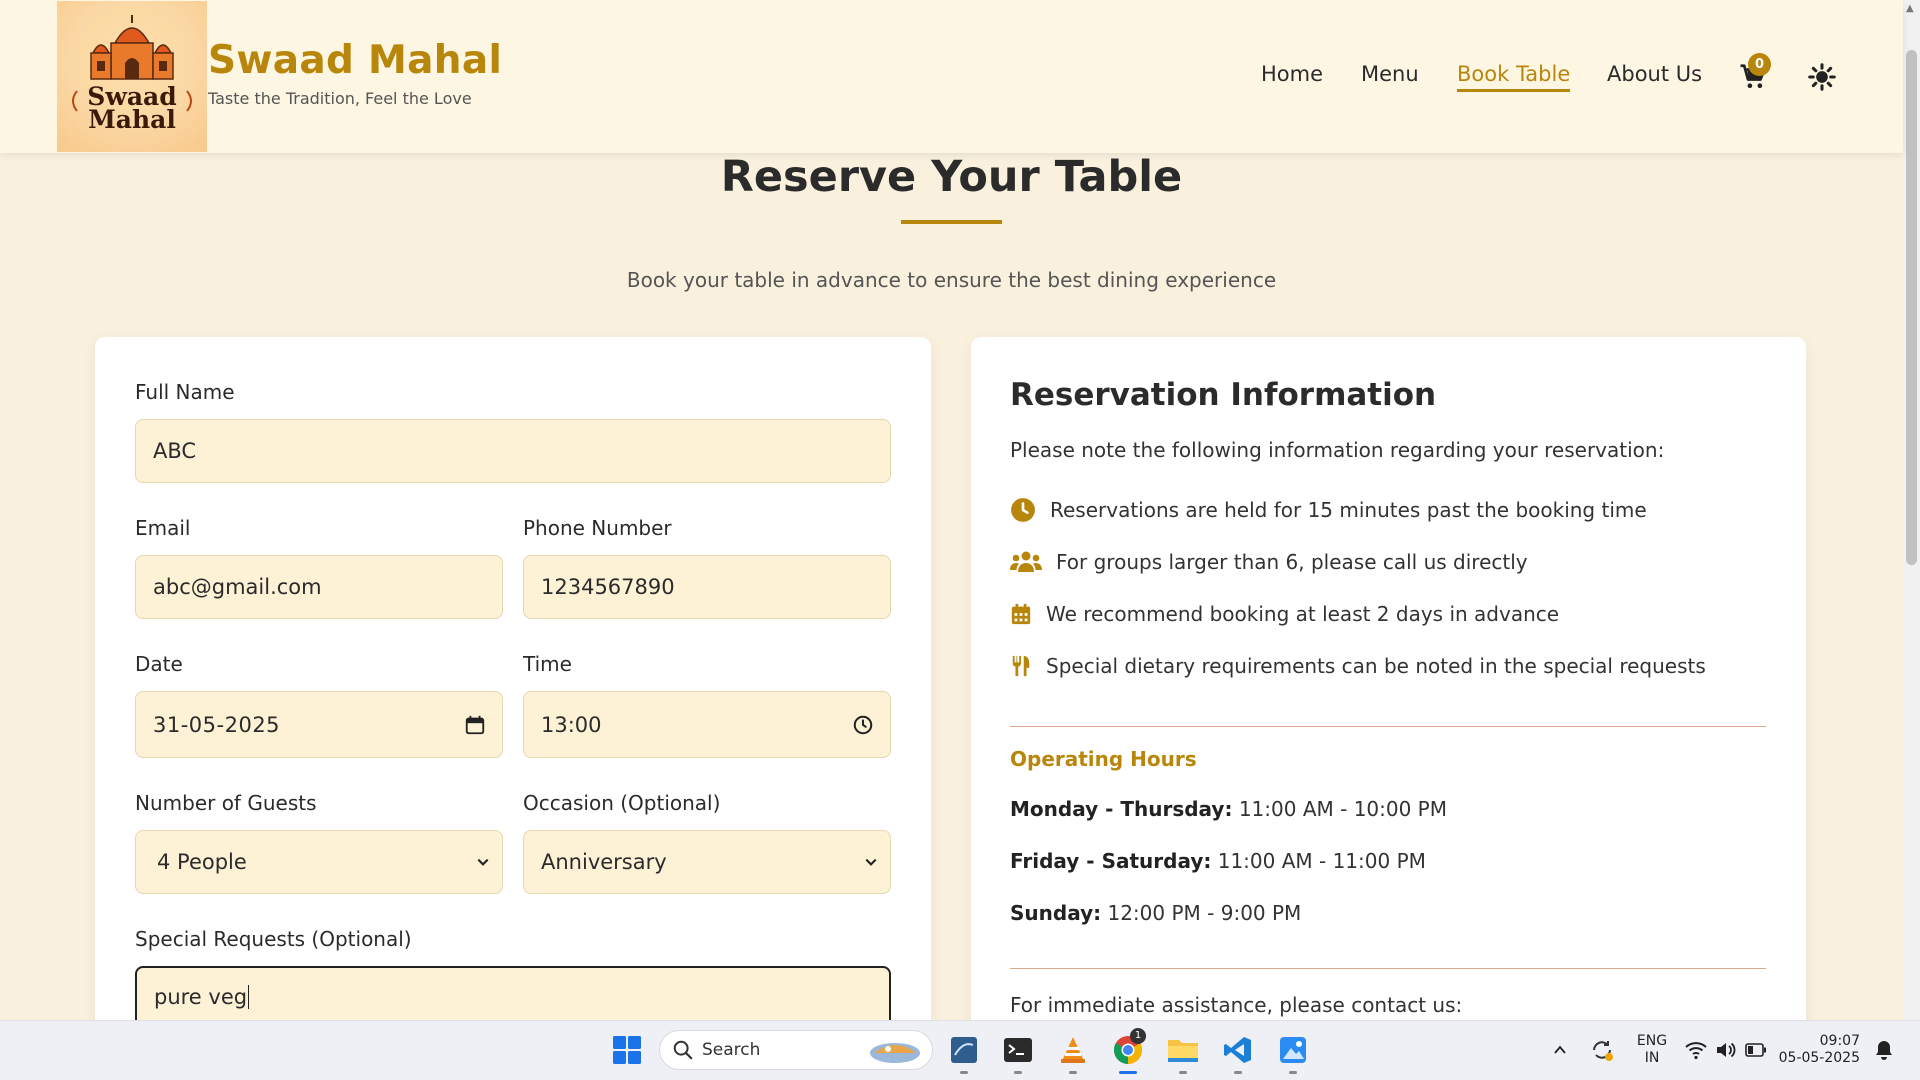 This screenshot has width=1920, height=1080. I want to click on windows-start-icon, so click(627, 1050).